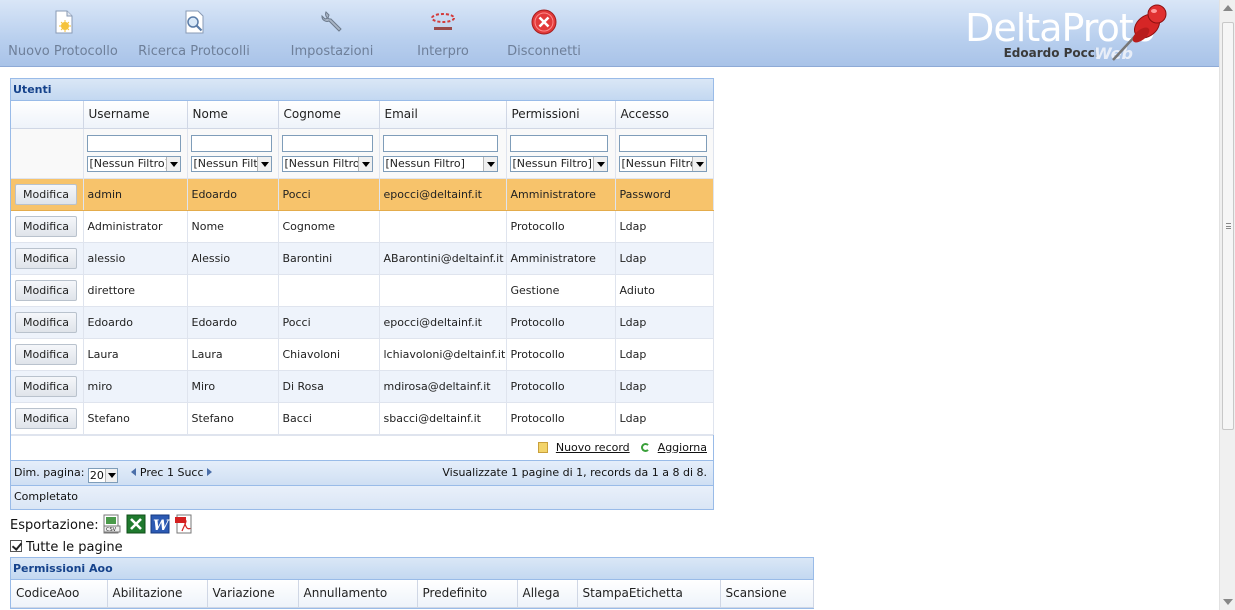 This screenshot has height=610, width=1235. Describe the element at coordinates (440, 143) in the screenshot. I see `filter-input-email` at that location.